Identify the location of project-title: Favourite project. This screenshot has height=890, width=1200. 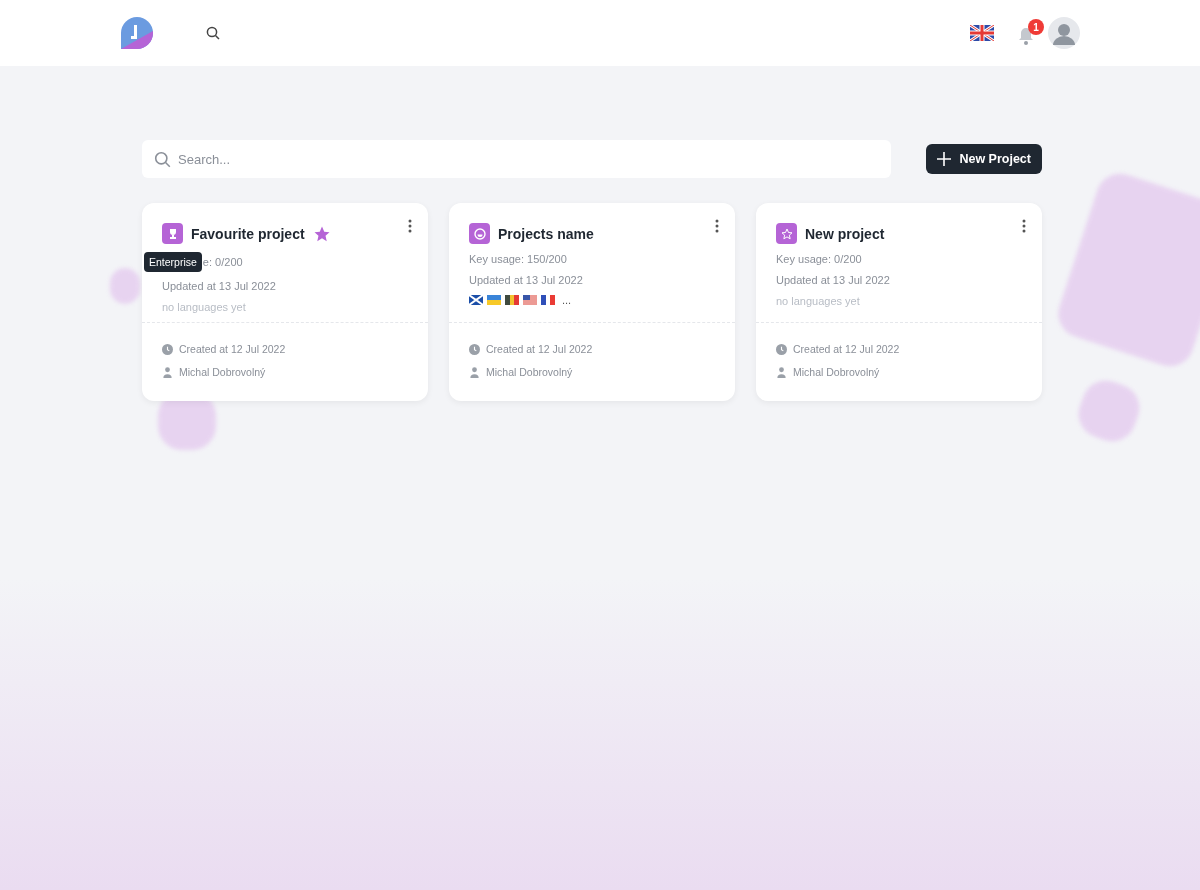
(248, 233).